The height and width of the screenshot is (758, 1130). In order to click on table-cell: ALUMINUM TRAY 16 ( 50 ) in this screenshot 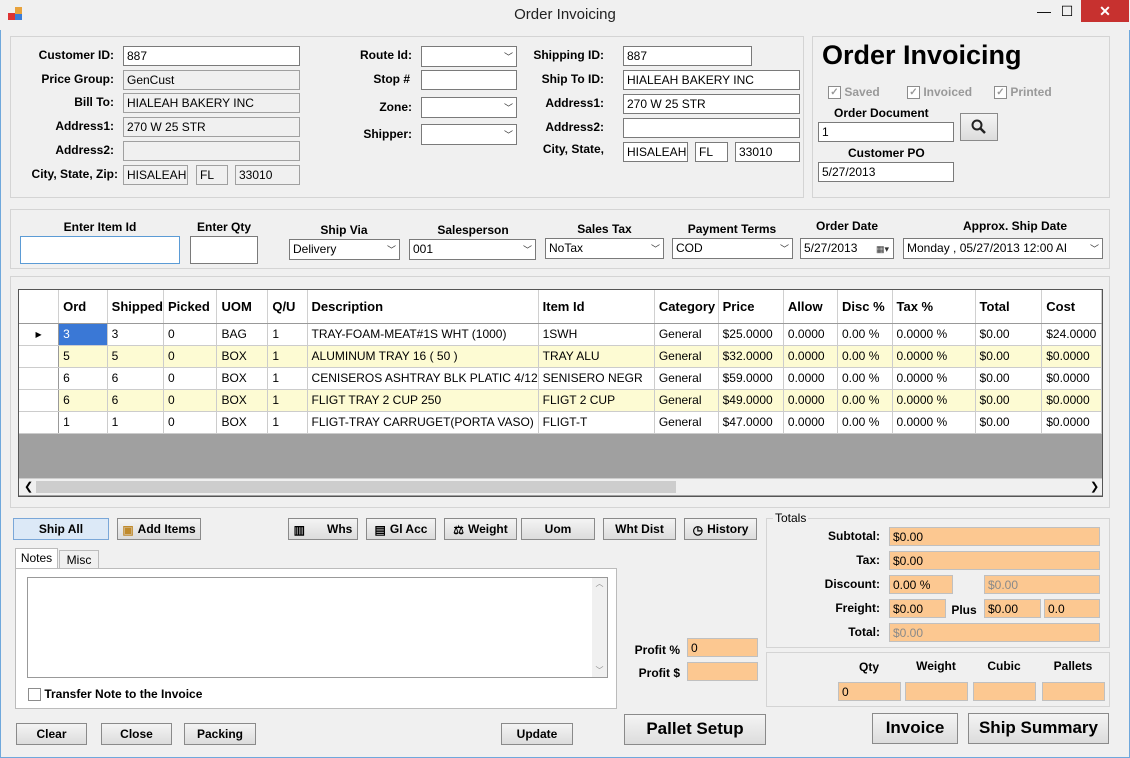, I will do `click(423, 356)`.